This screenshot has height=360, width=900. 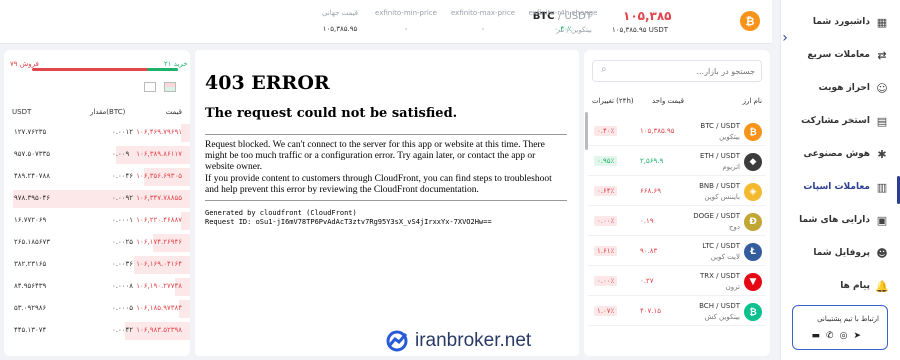 I want to click on sidebar-item-grid: ▦ داشبورد شما, so click(x=850, y=22).